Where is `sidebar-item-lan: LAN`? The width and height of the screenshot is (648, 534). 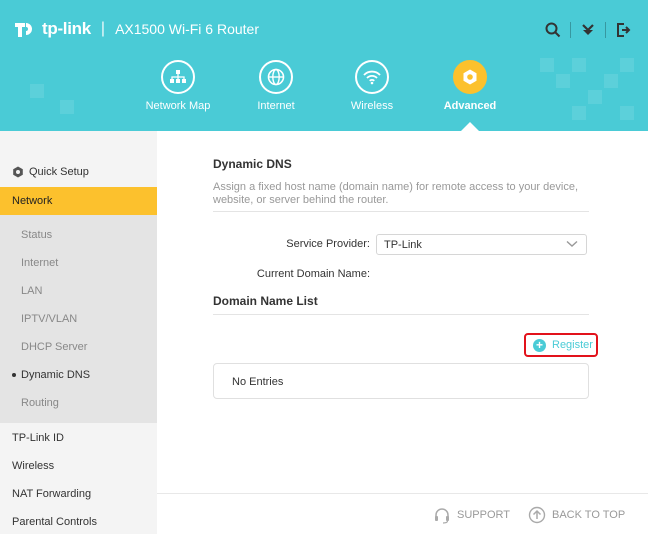 sidebar-item-lan: LAN is located at coordinates (78, 291).